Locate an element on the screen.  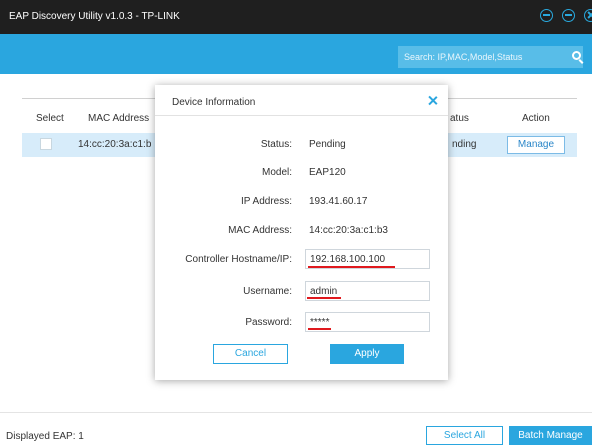
password-label: Password: is located at coordinates (268, 322).